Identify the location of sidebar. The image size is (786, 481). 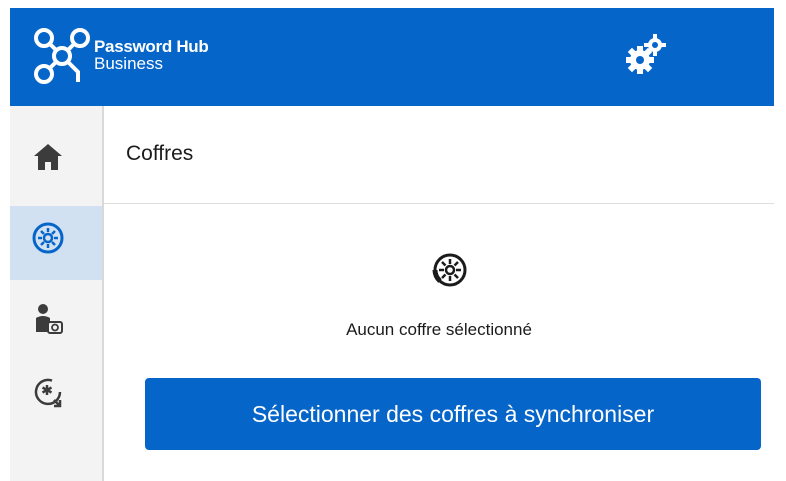
(57, 293).